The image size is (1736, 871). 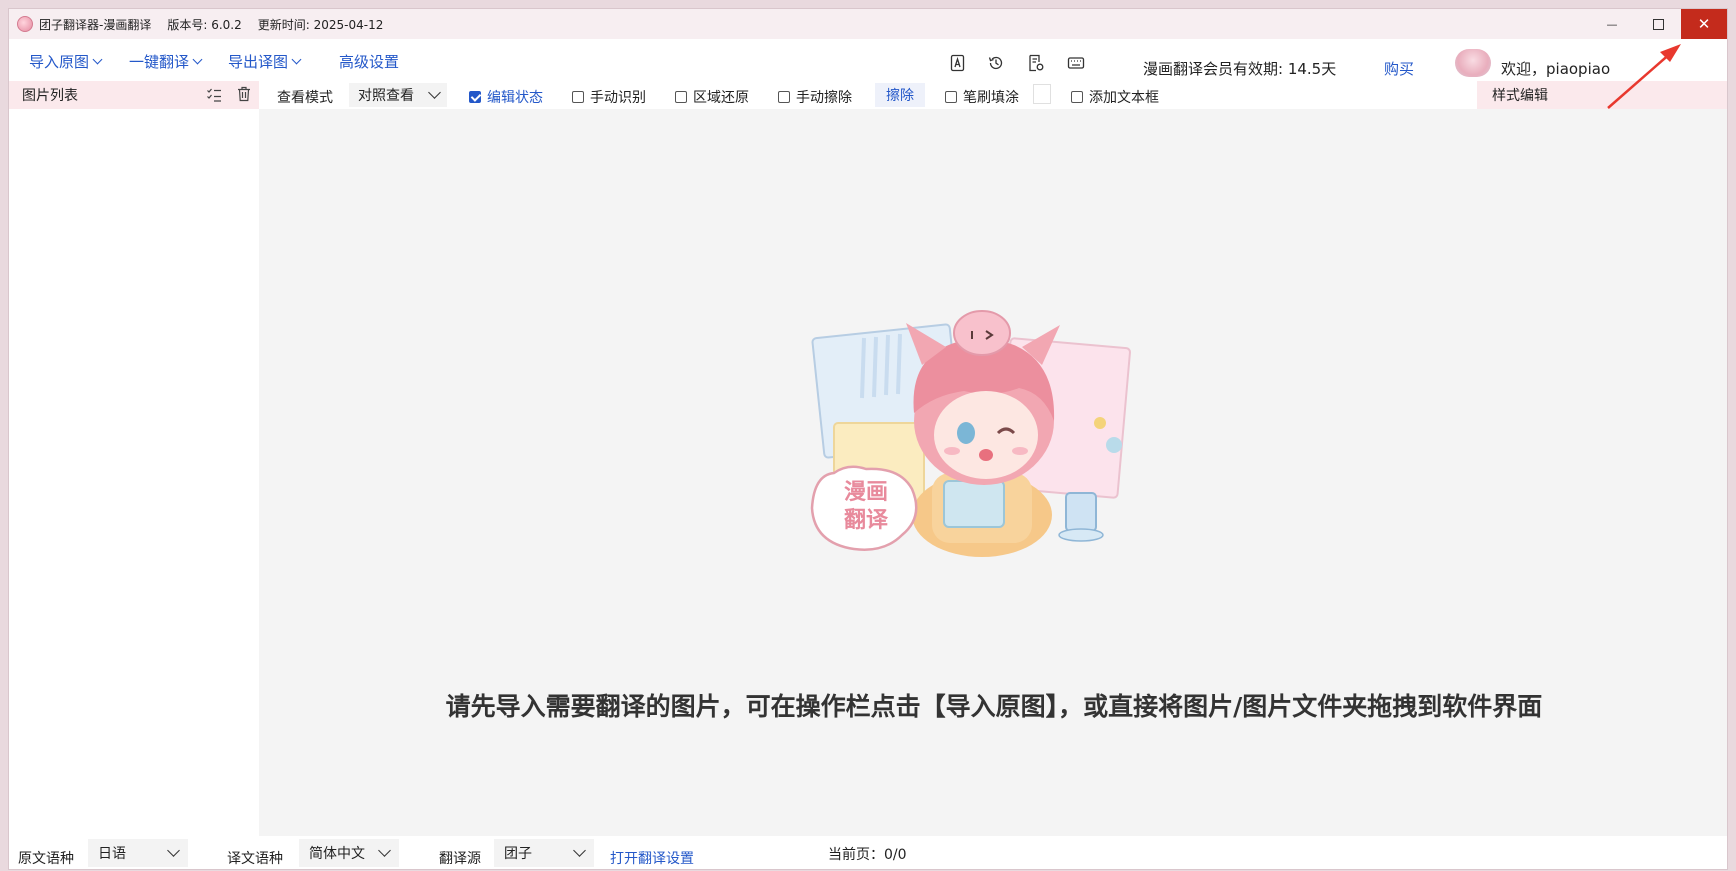 What do you see at coordinates (460, 859) in the screenshot?
I see `translation-engine-label: 翻译源` at bounding box center [460, 859].